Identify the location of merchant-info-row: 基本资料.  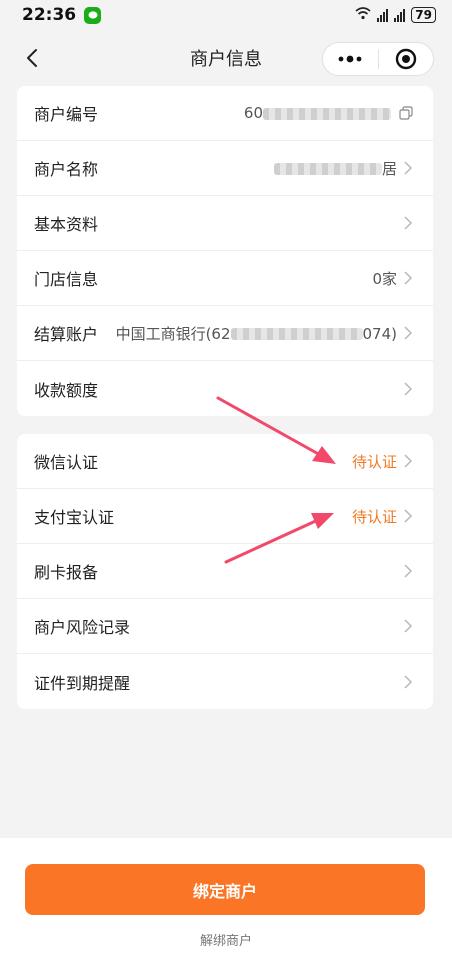
(225, 223).